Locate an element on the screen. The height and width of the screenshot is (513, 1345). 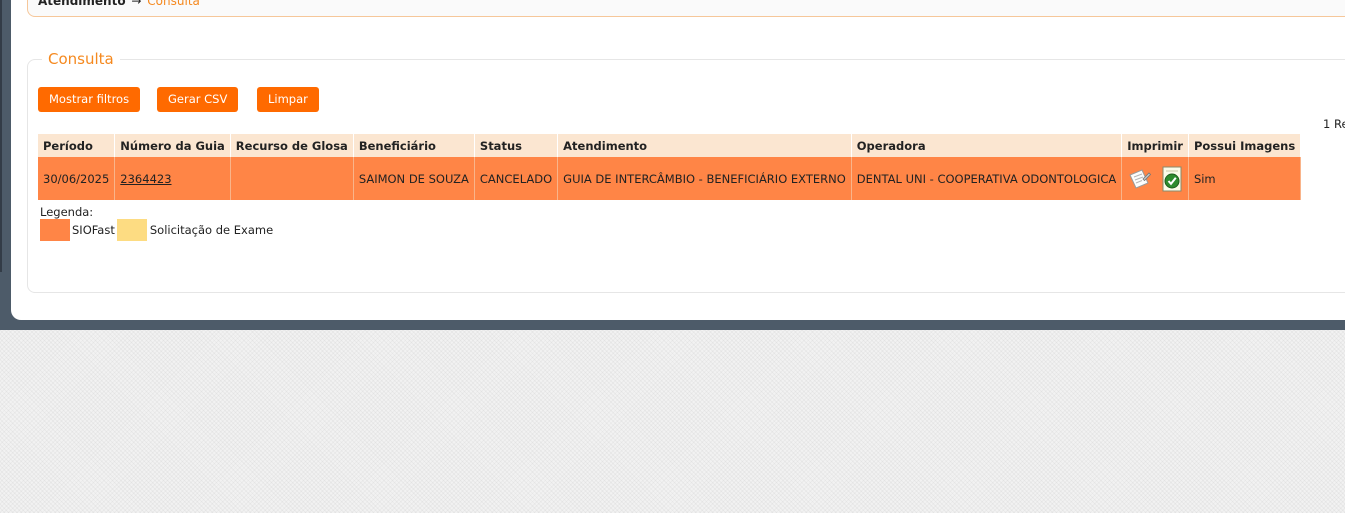
legend-swatch-solicitacao-exame is located at coordinates (131, 230).